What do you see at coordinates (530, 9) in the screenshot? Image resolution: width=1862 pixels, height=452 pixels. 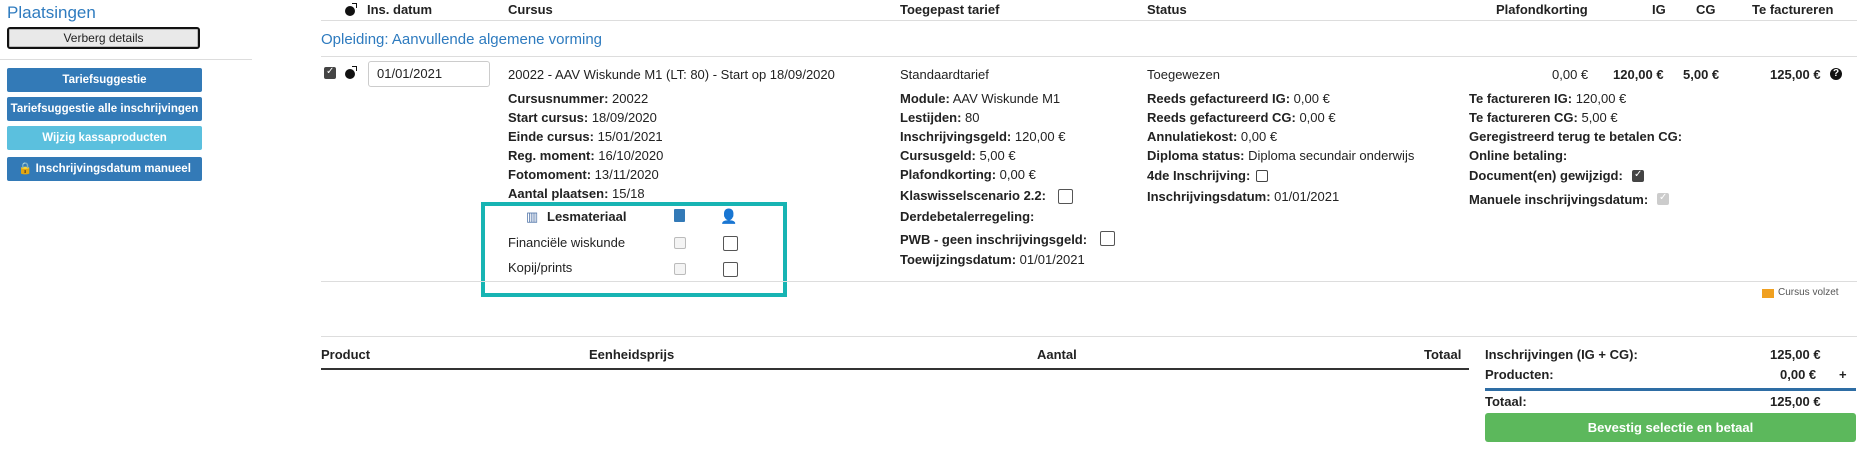 I see `header-cursus: Cursus` at bounding box center [530, 9].